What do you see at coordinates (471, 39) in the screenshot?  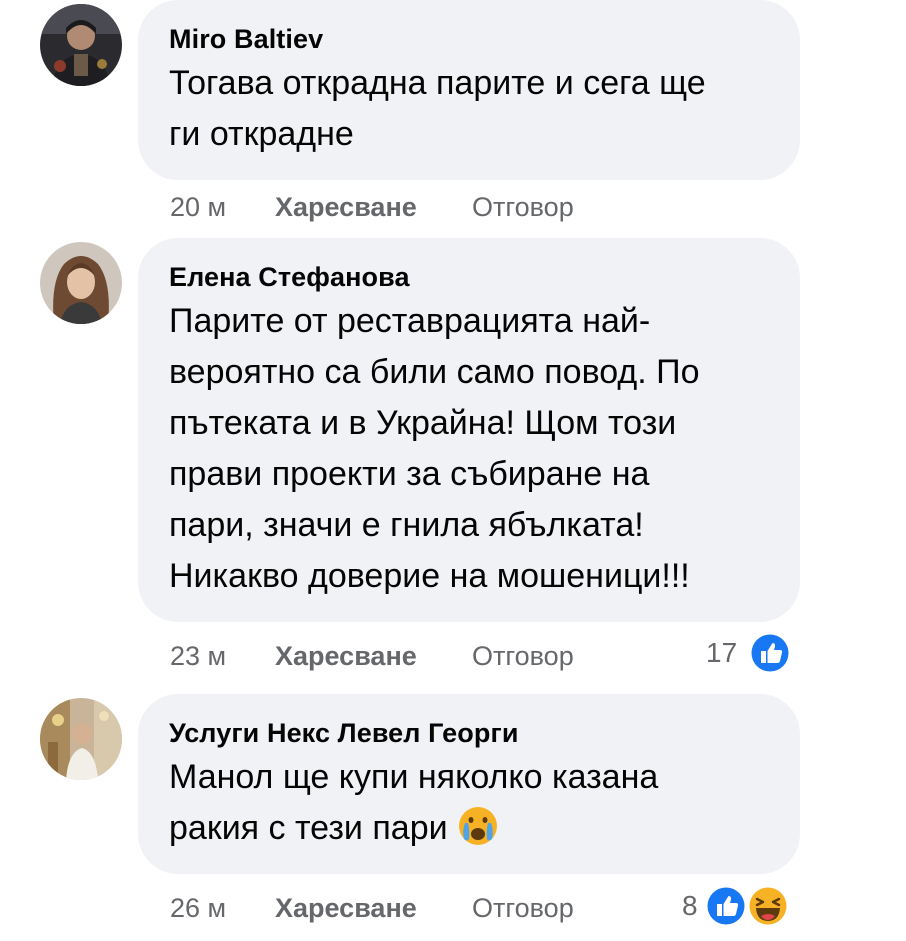 I see `comment-author: Miro Baltiev` at bounding box center [471, 39].